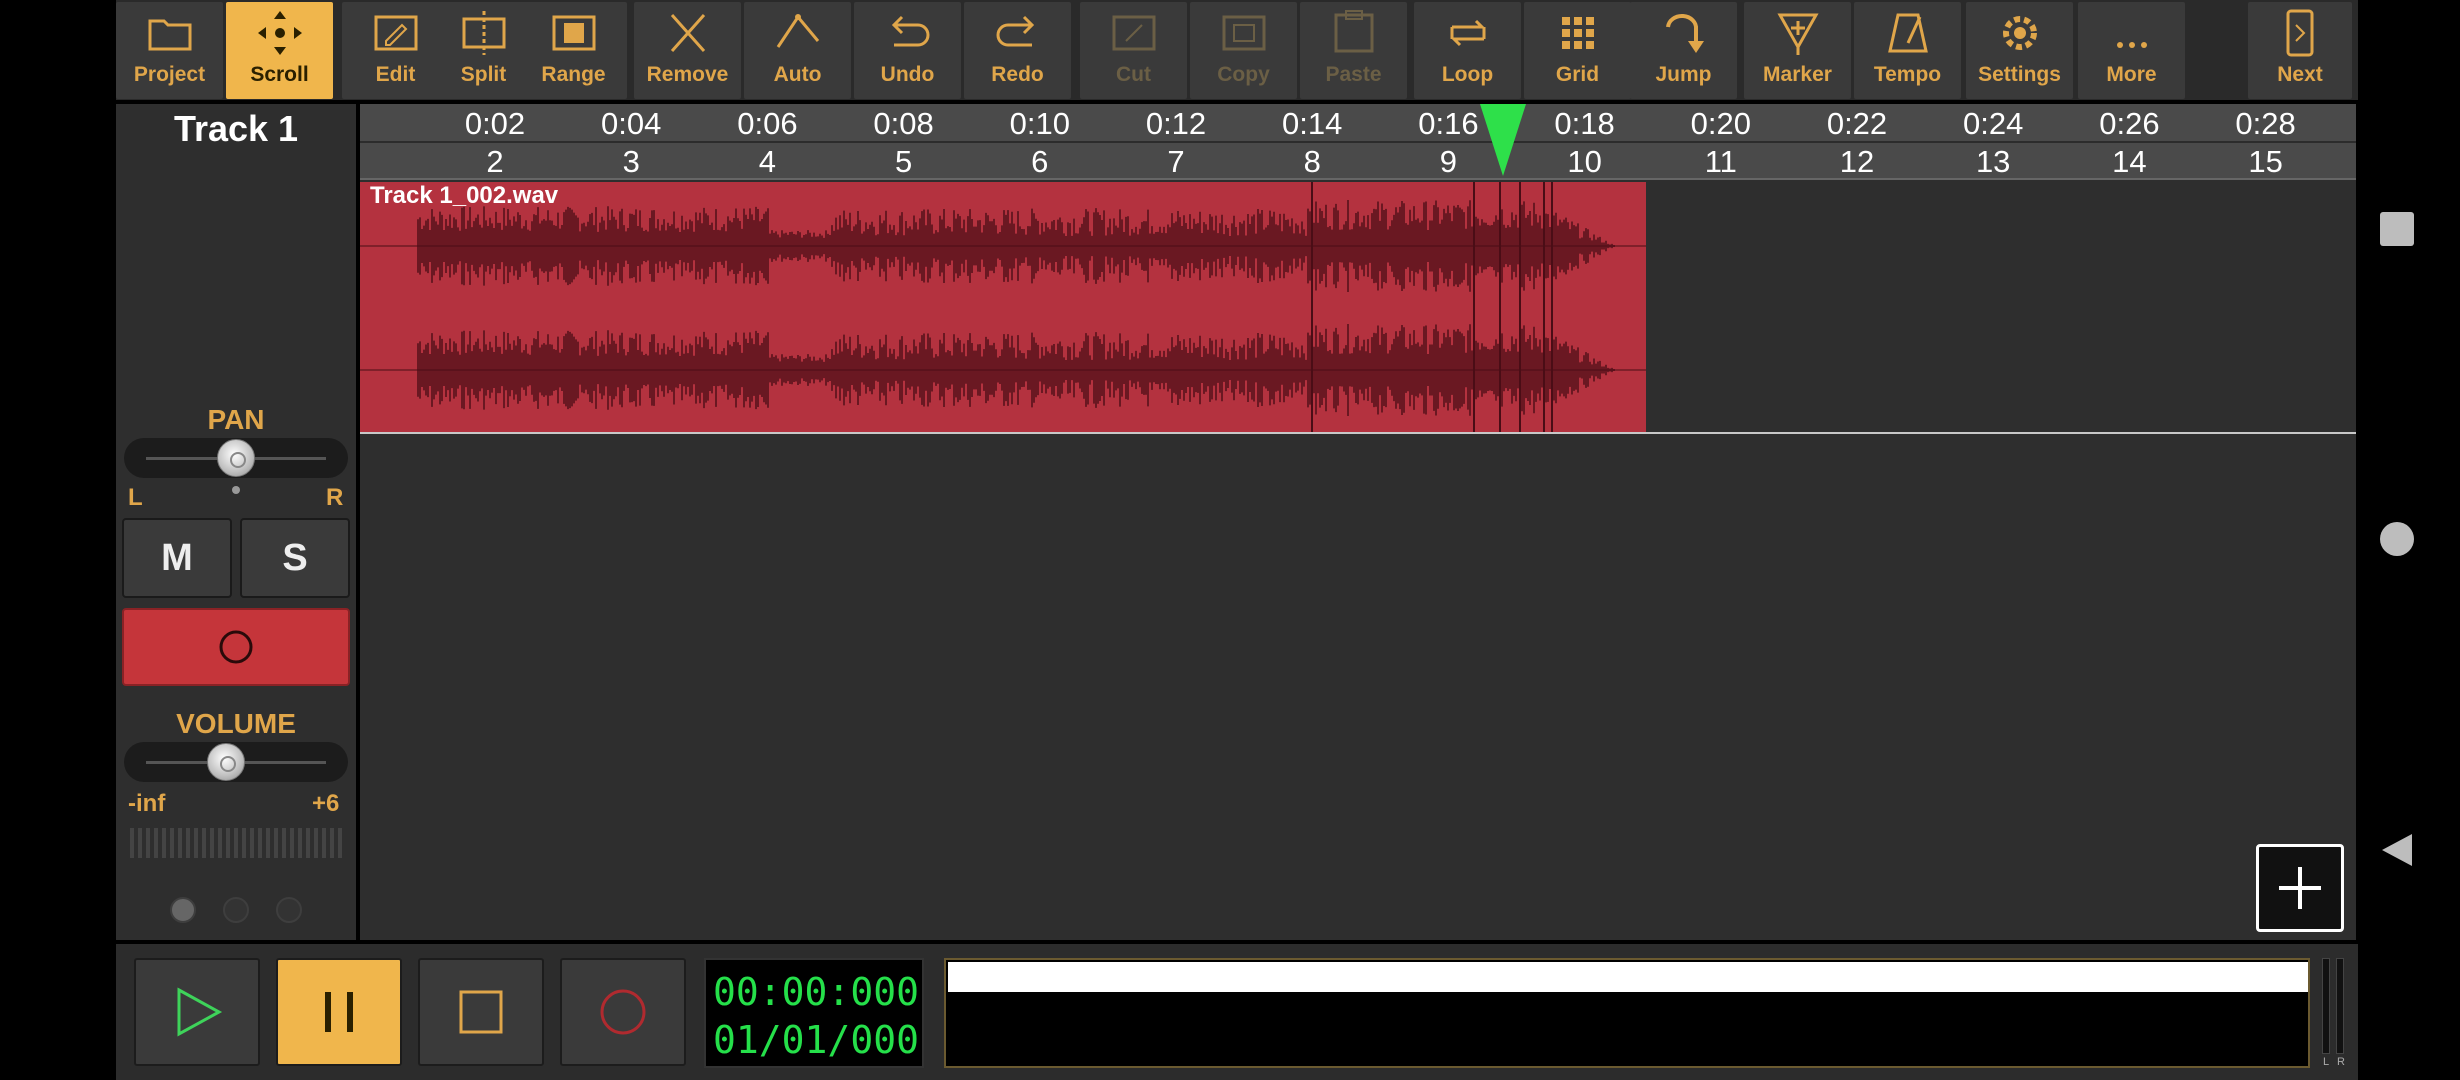 The width and height of the screenshot is (2460, 1080). I want to click on volume-slider, so click(236, 762).